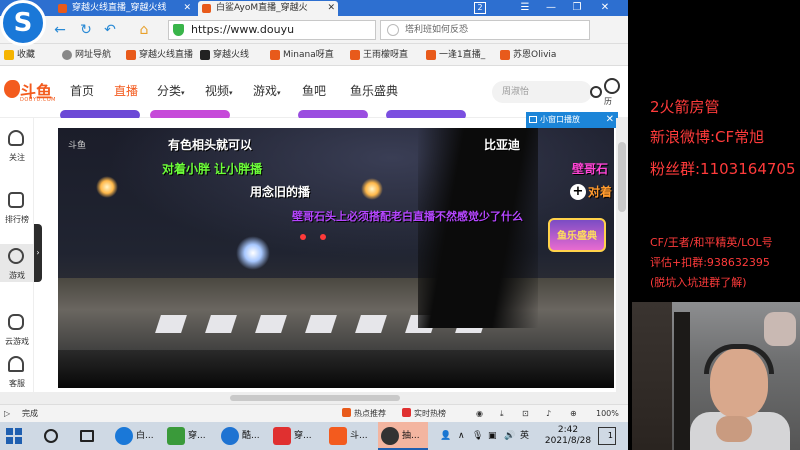 The image size is (800, 450). What do you see at coordinates (607, 436) in the screenshot?
I see `notification-center-icon: 1` at bounding box center [607, 436].